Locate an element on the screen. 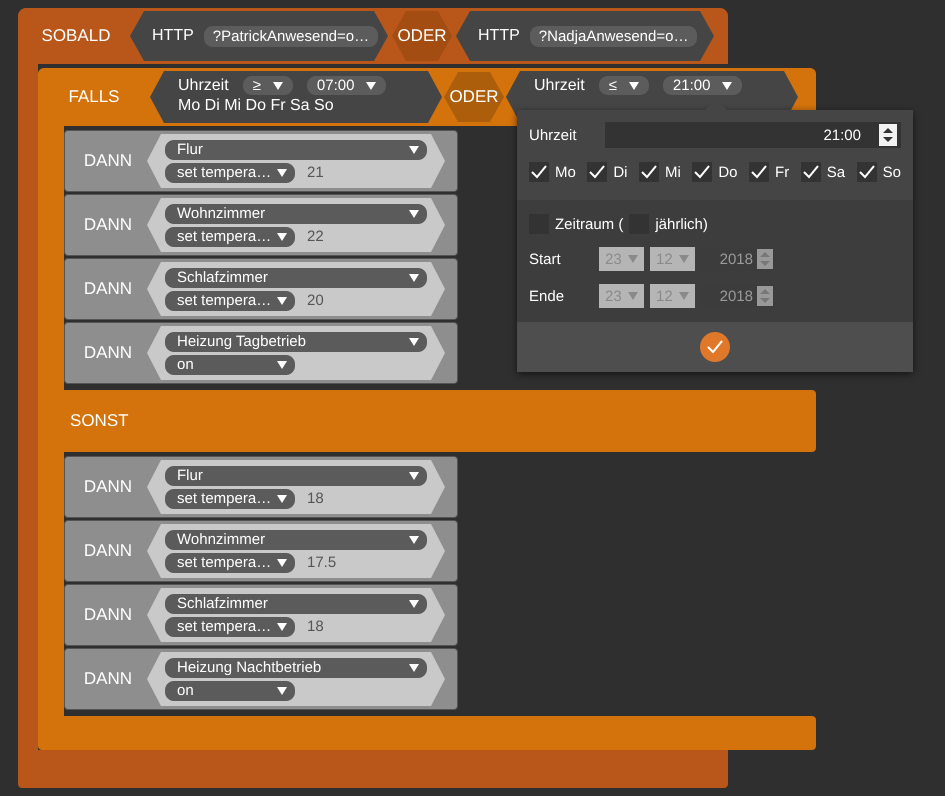 This screenshot has width=945, height=796. action-block: DANN Wohnzimmer set tempera… 22 is located at coordinates (261, 225).